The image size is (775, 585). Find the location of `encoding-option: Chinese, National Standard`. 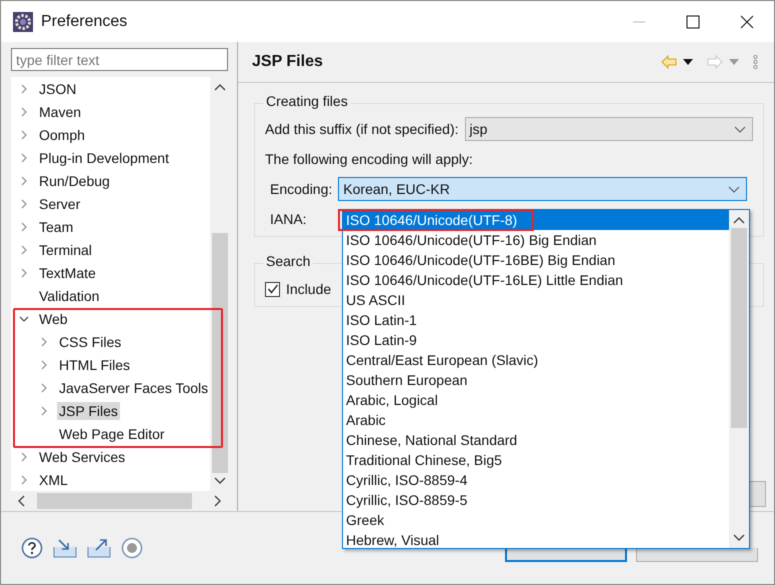

encoding-option: Chinese, National Standard is located at coordinates (536, 440).